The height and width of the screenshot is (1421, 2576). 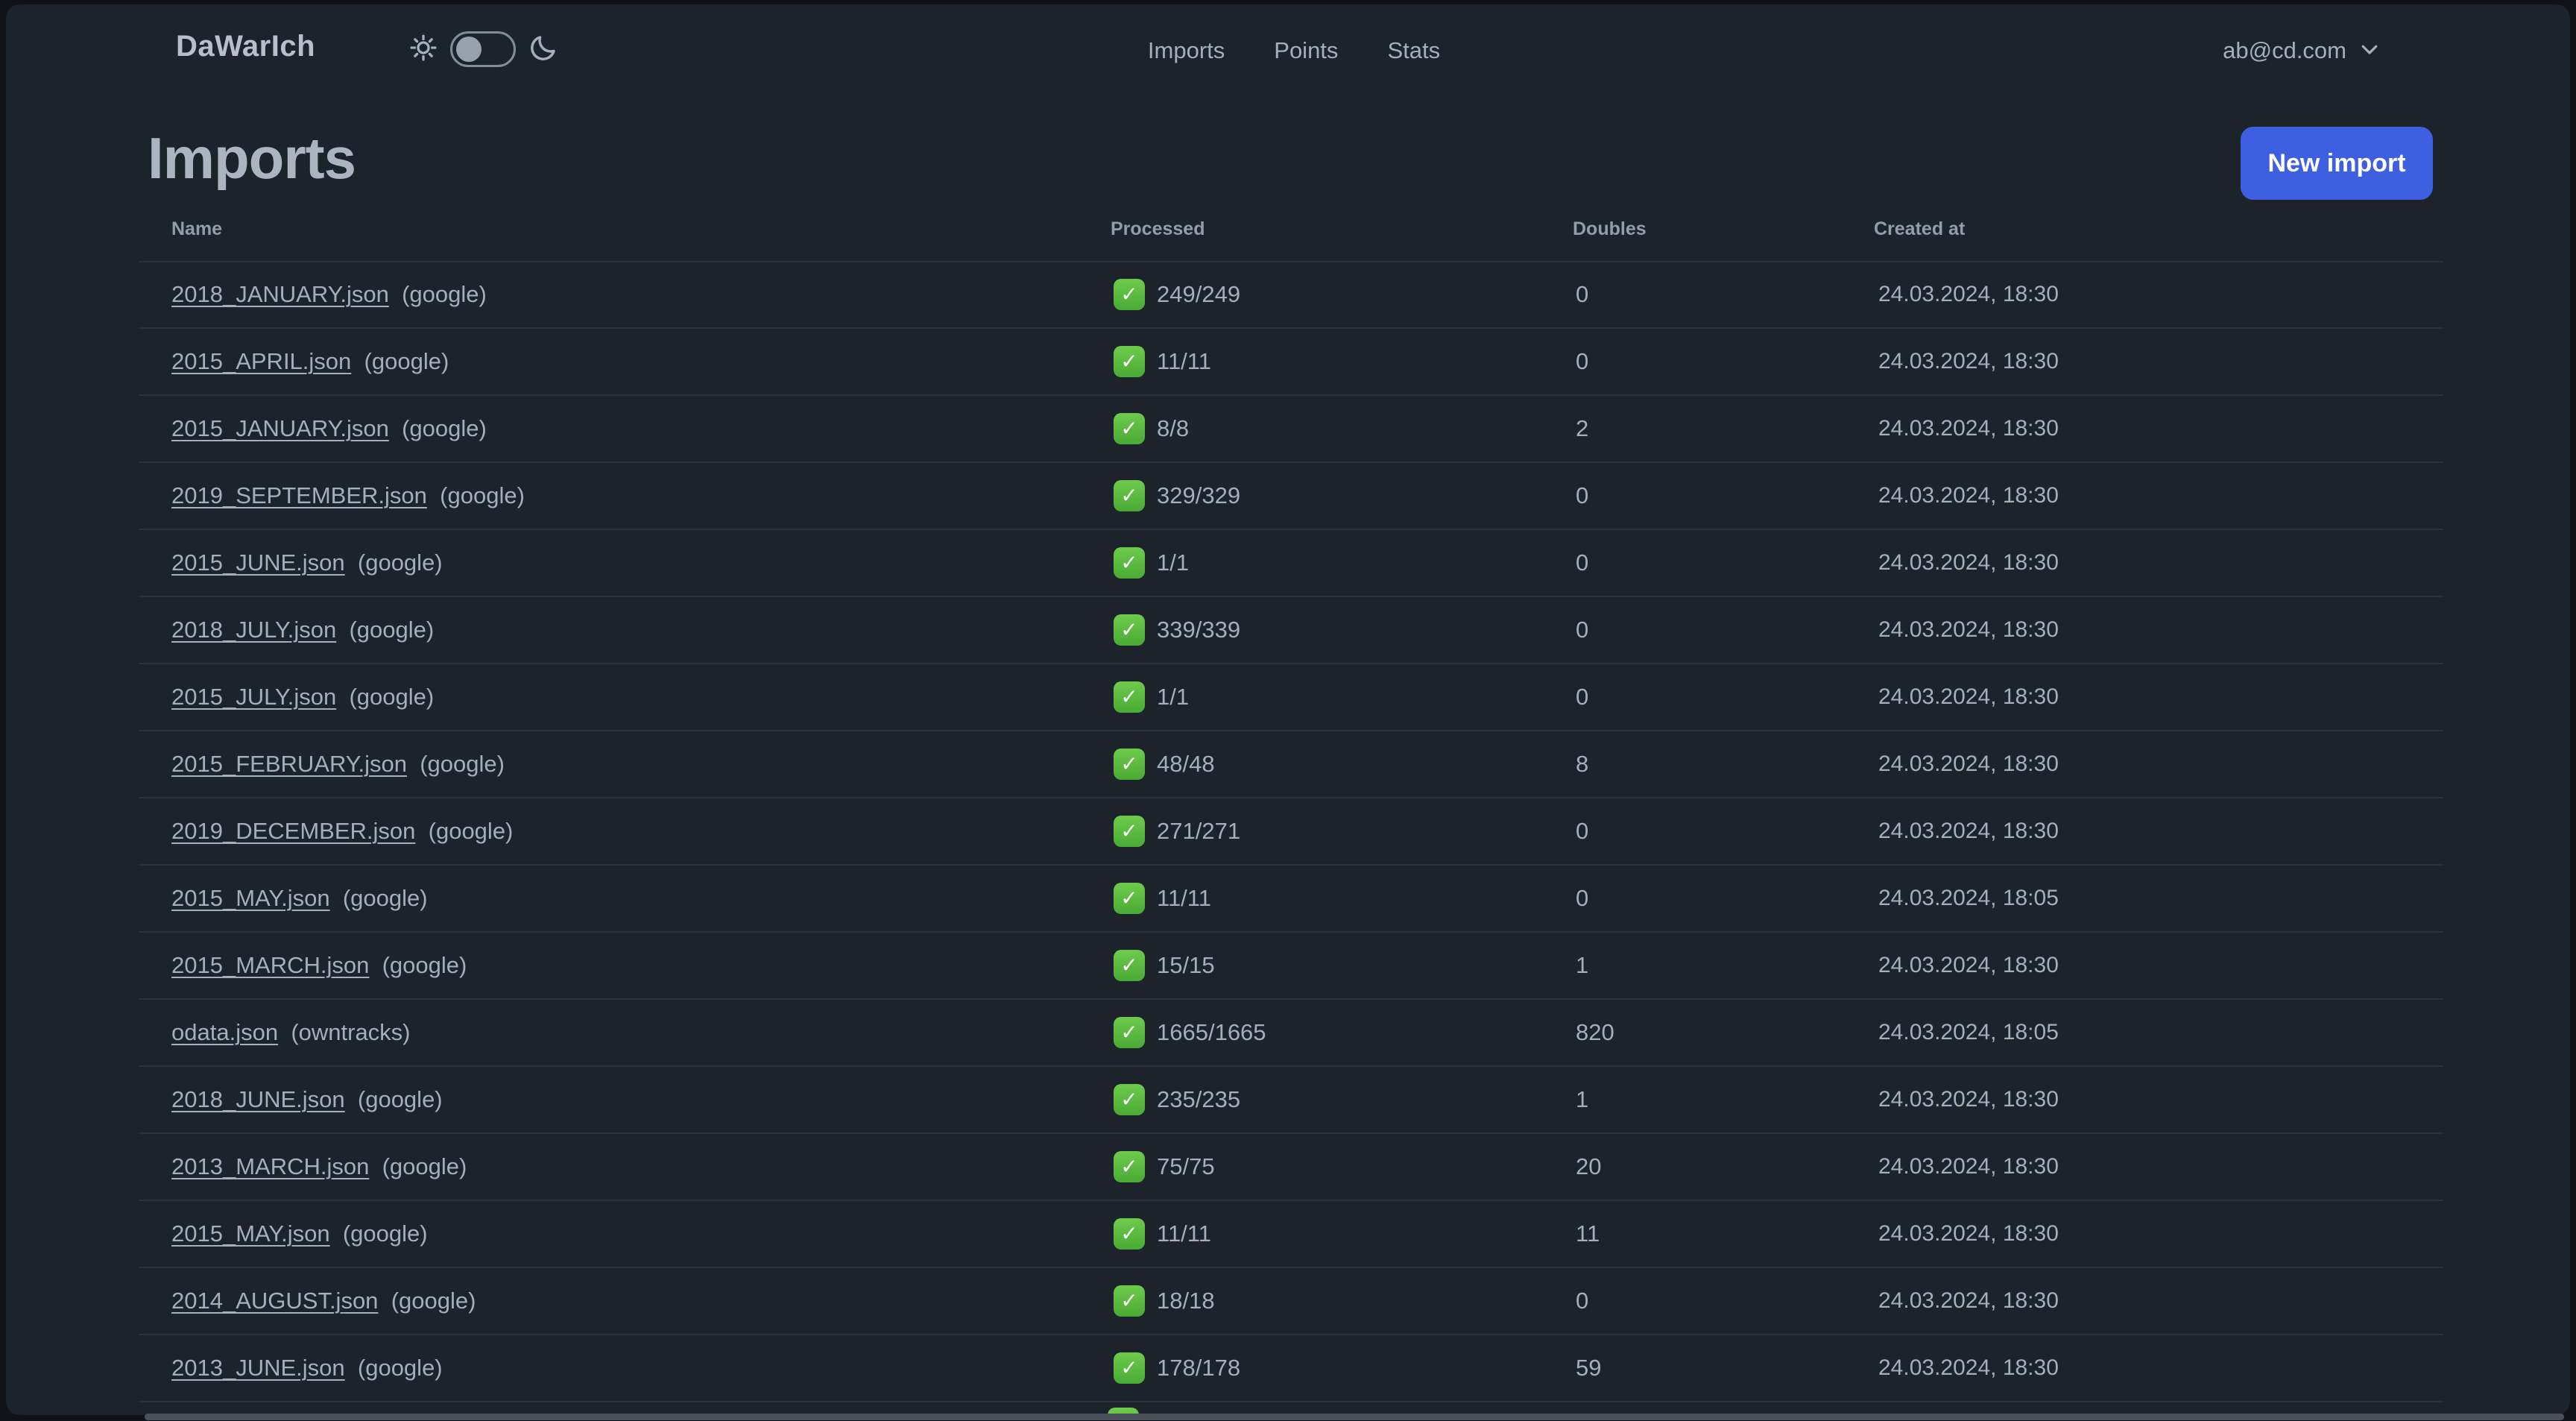 What do you see at coordinates (1582, 428) in the screenshot?
I see `doubles-cell: 2` at bounding box center [1582, 428].